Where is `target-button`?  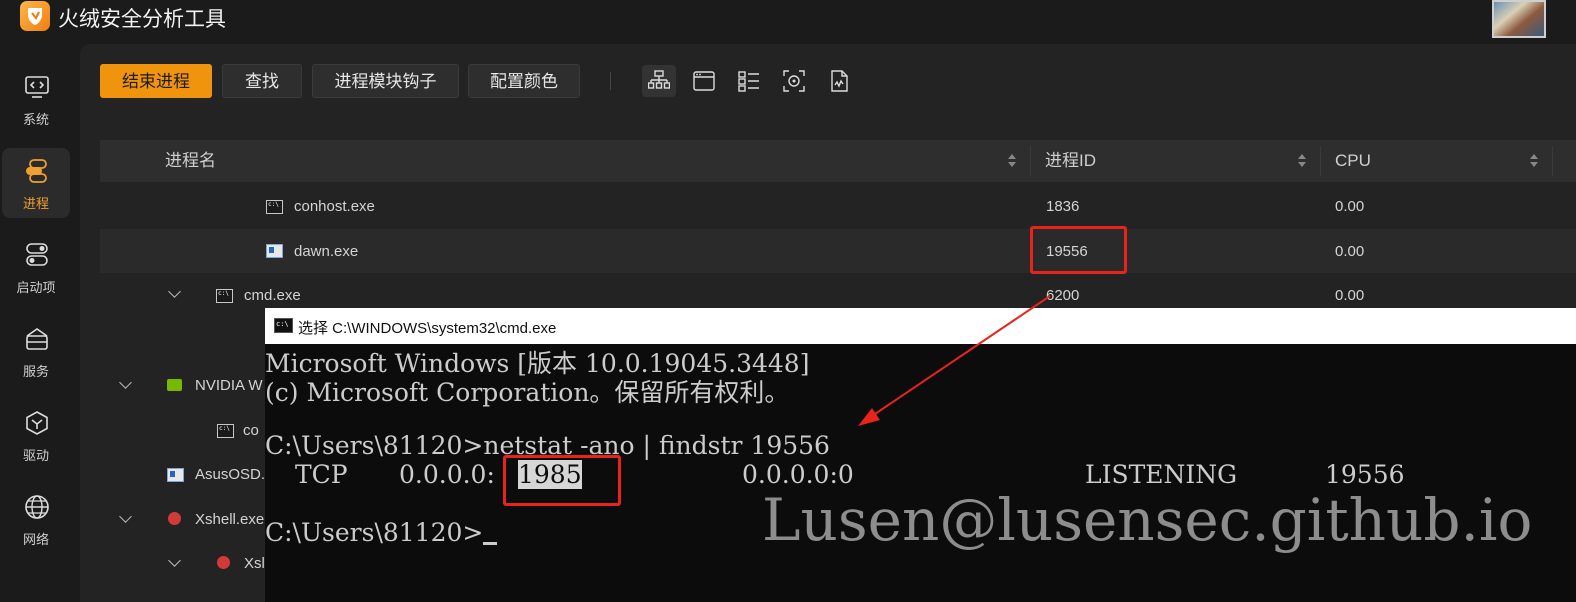
target-button is located at coordinates (794, 81).